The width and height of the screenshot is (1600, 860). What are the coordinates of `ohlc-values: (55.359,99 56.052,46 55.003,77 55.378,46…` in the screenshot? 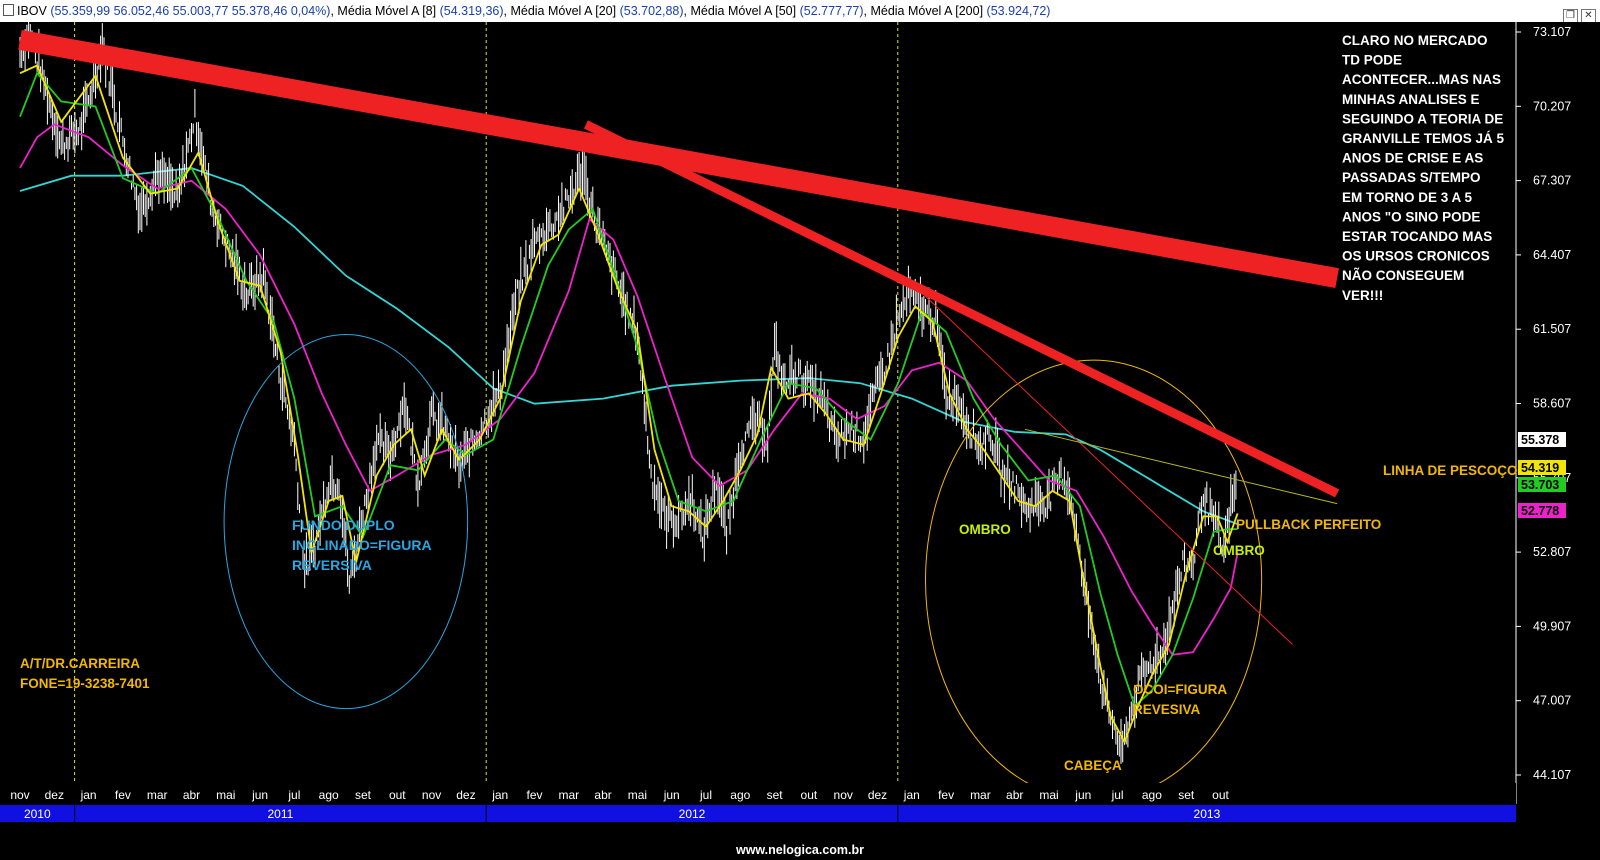 It's located at (190, 11).